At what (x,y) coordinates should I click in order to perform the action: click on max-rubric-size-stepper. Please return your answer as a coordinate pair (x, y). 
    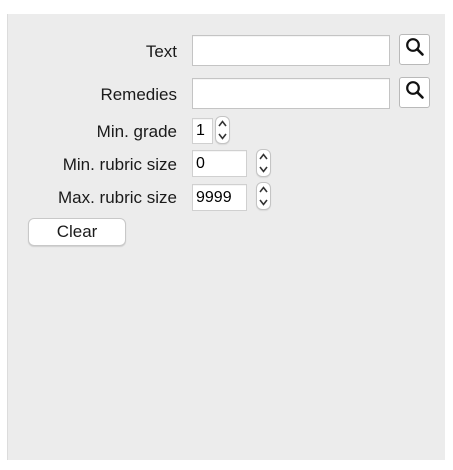
    Looking at the image, I should click on (263, 196).